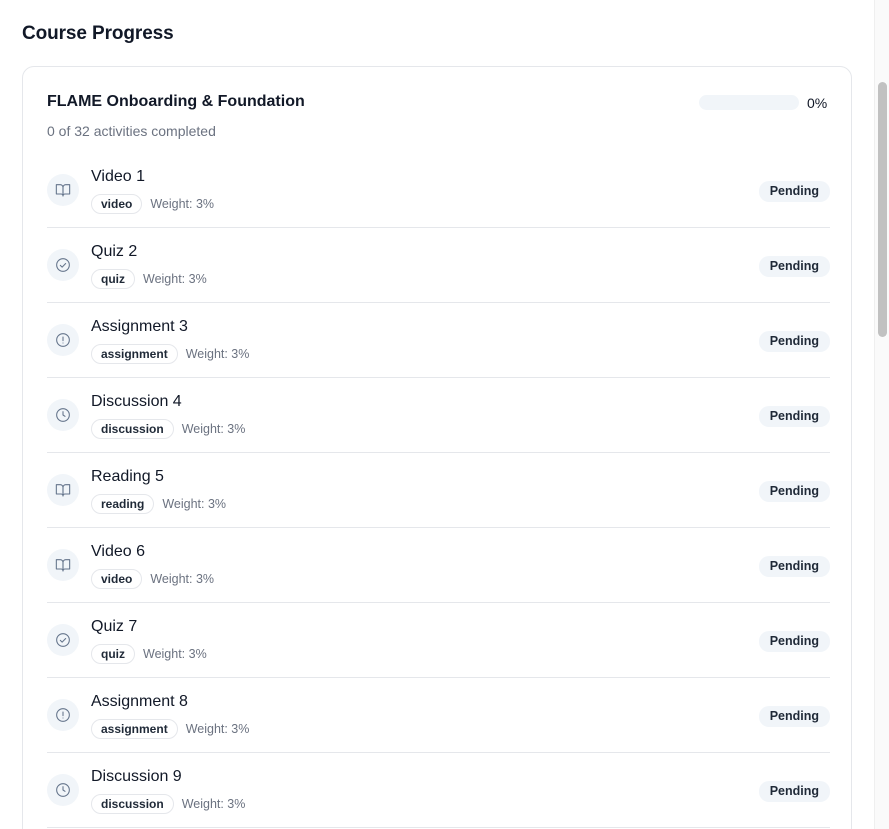  I want to click on activity-title: Reading 5, so click(127, 476).